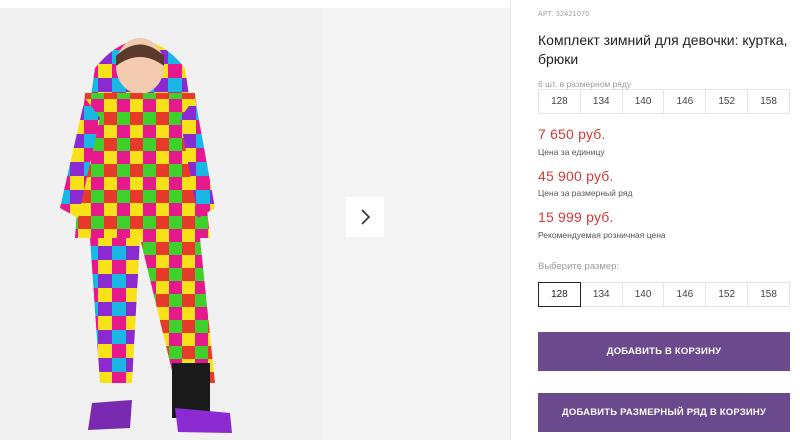 This screenshot has height=440, width=800. What do you see at coordinates (576, 217) in the screenshot?
I see `retail-price: 15 999 руб.` at bounding box center [576, 217].